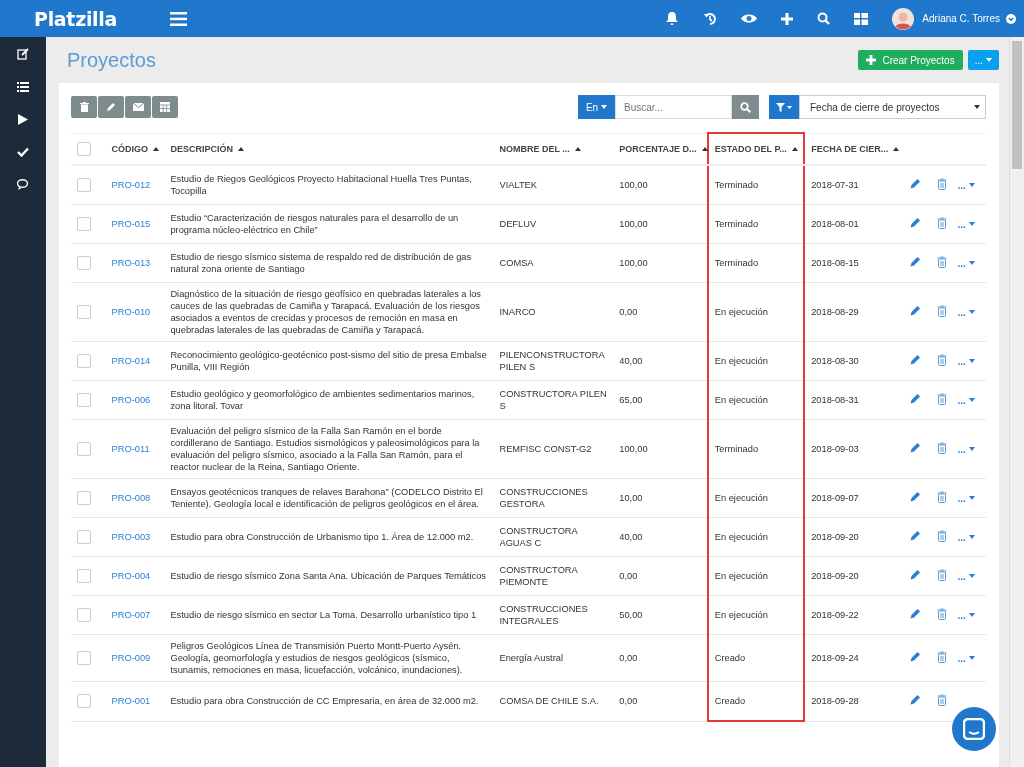 Image resolution: width=1024 pixels, height=767 pixels. I want to click on avatar, so click(903, 18).